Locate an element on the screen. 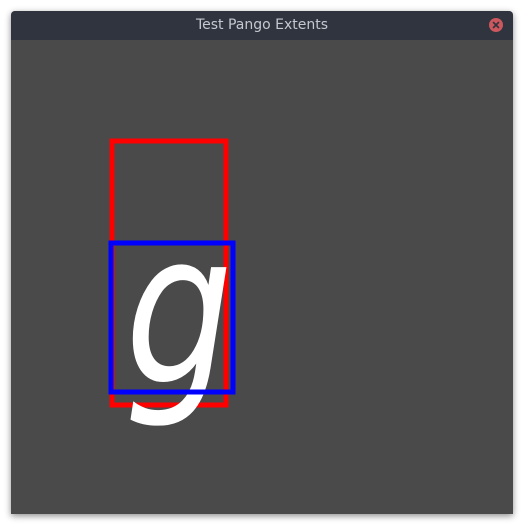  glyph-g: g is located at coordinates (179, 309).